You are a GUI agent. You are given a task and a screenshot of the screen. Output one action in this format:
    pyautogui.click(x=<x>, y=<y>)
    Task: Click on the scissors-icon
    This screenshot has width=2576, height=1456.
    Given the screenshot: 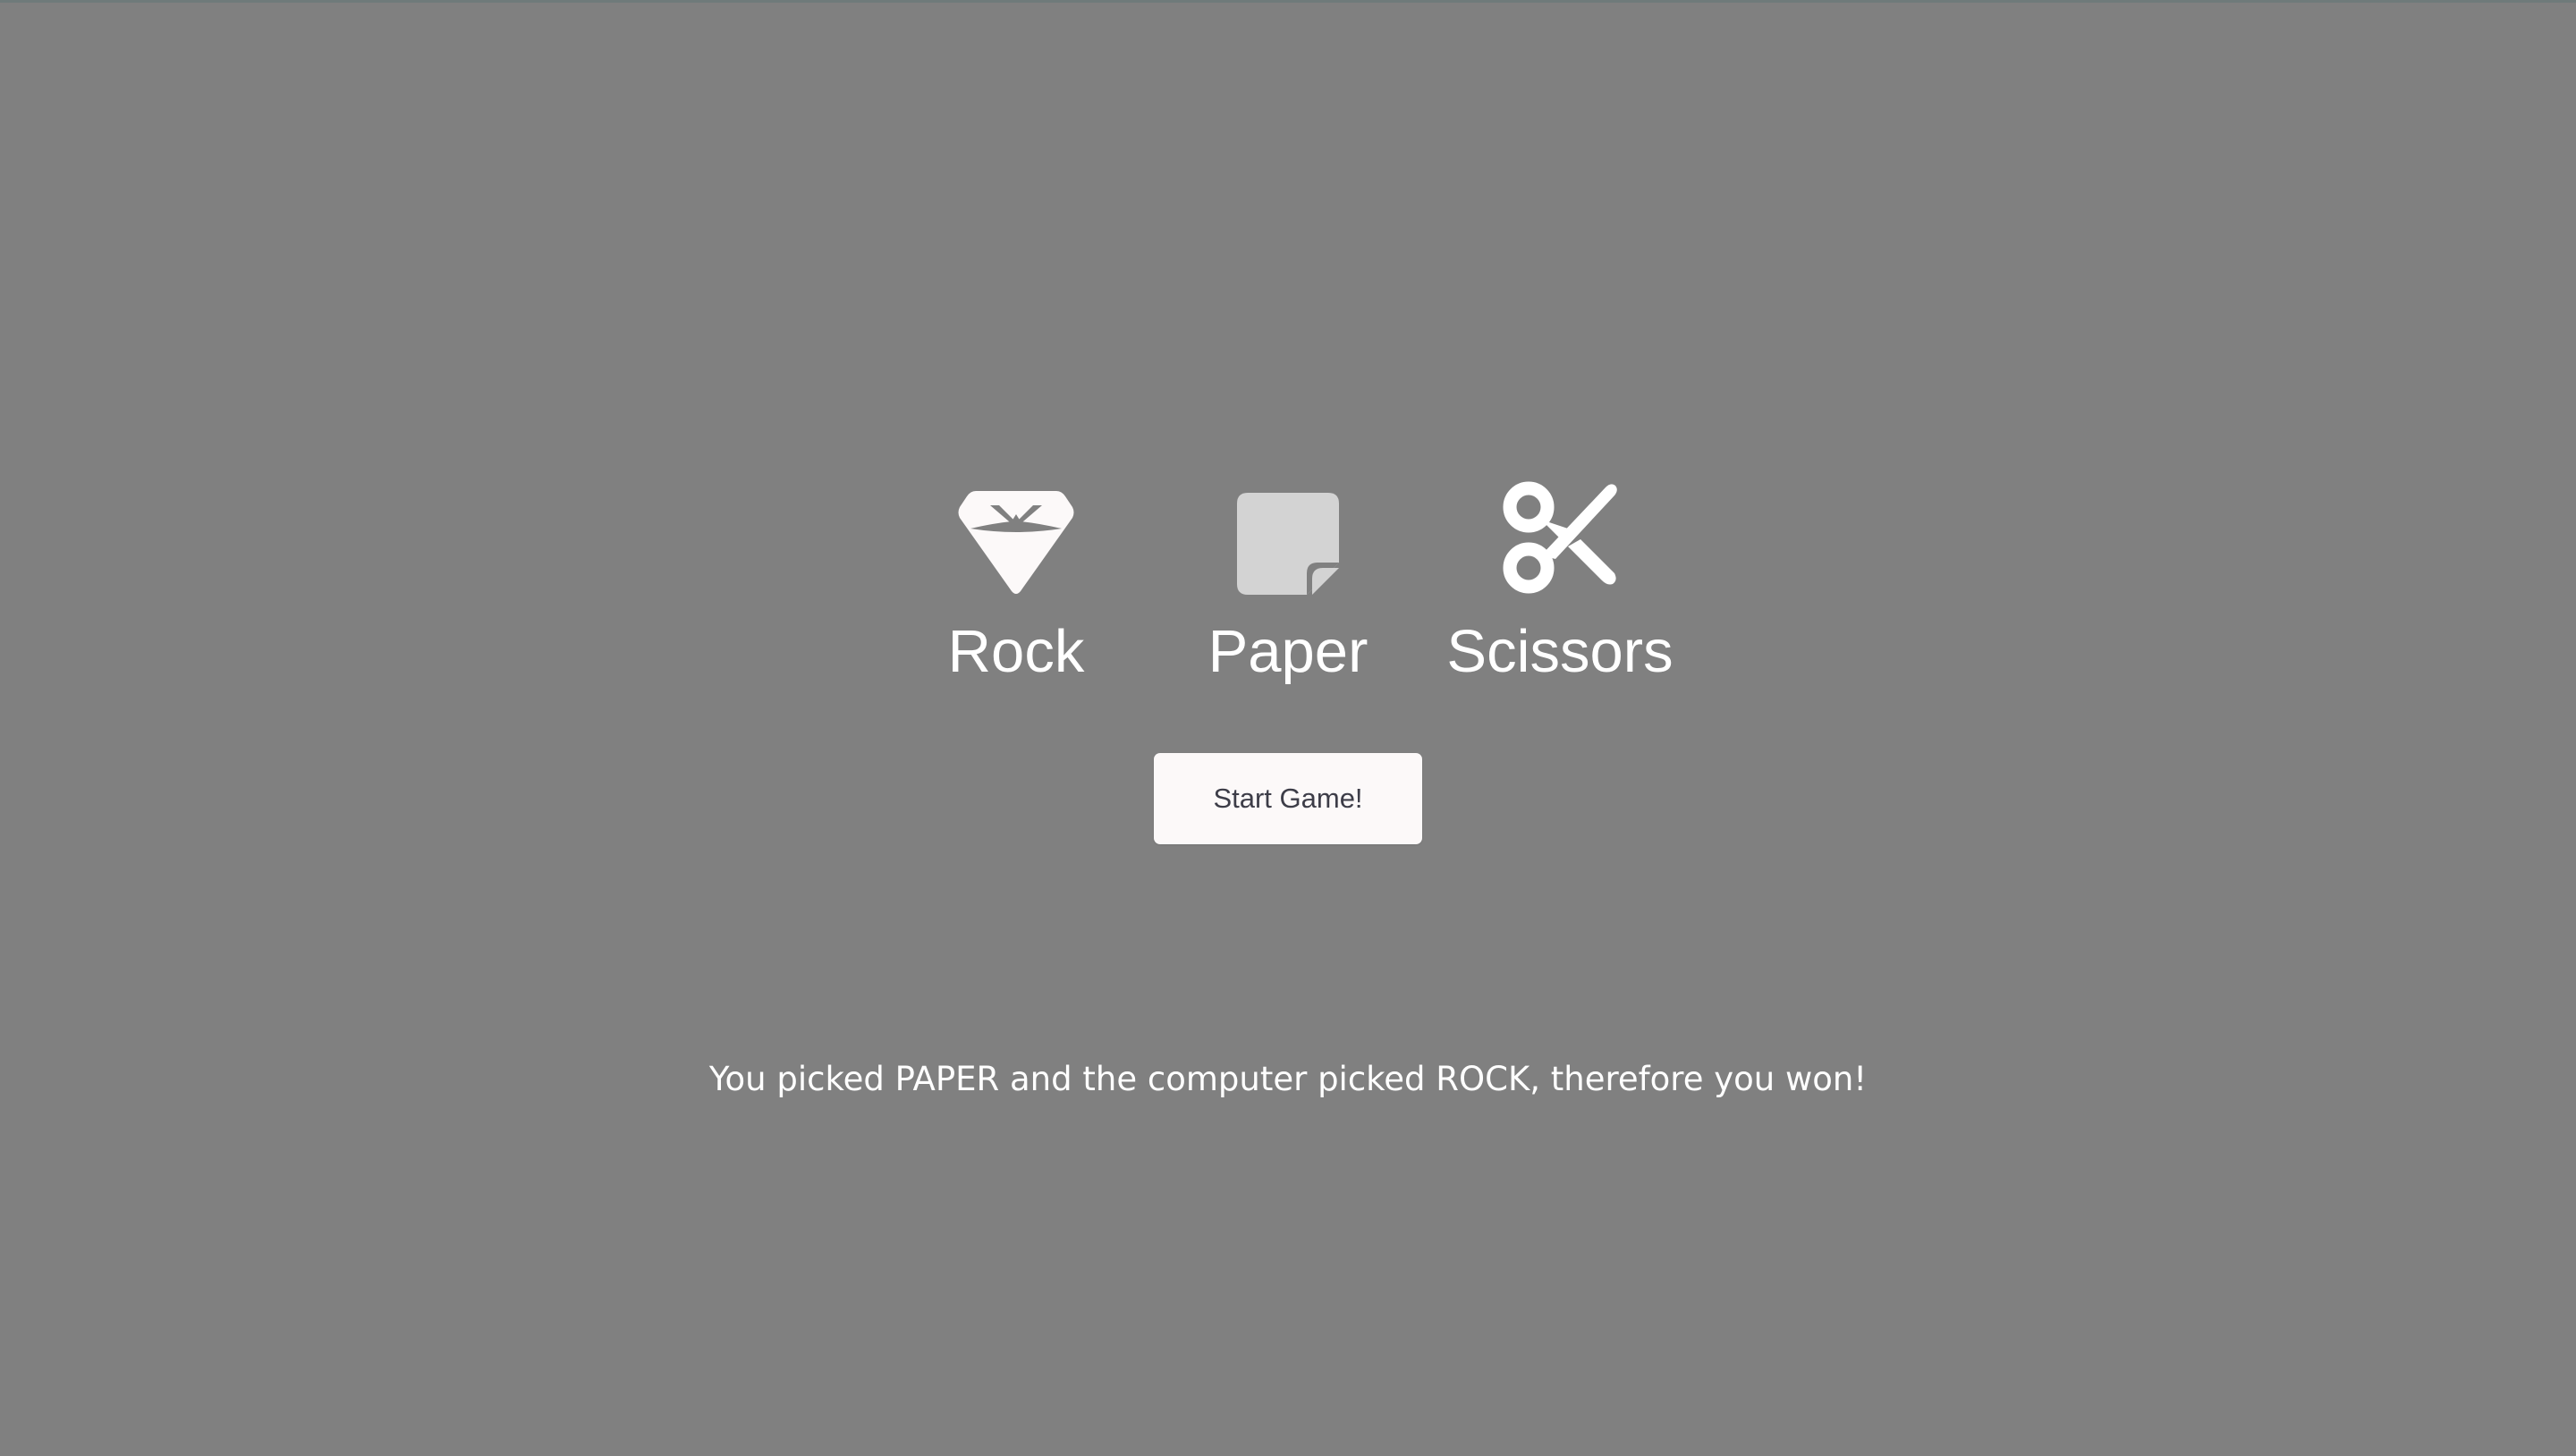 What is the action you would take?
    pyautogui.click(x=1560, y=536)
    